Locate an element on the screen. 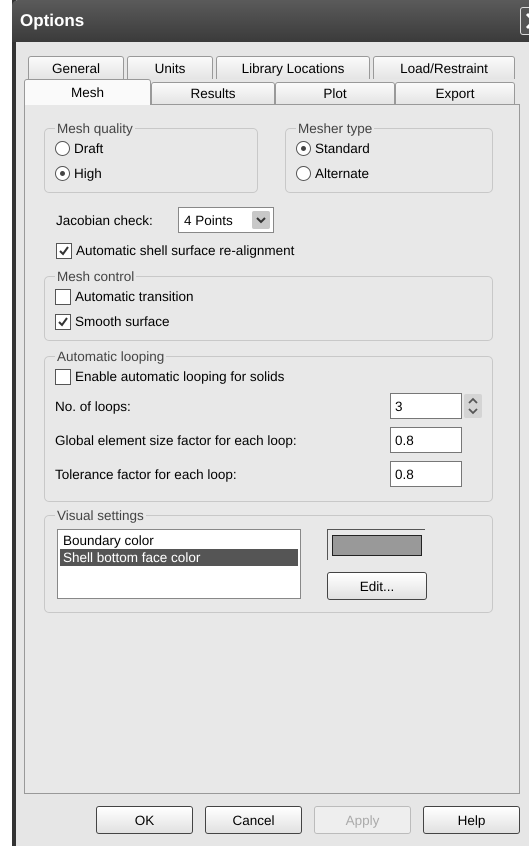  tab: Library Locations is located at coordinates (293, 67).